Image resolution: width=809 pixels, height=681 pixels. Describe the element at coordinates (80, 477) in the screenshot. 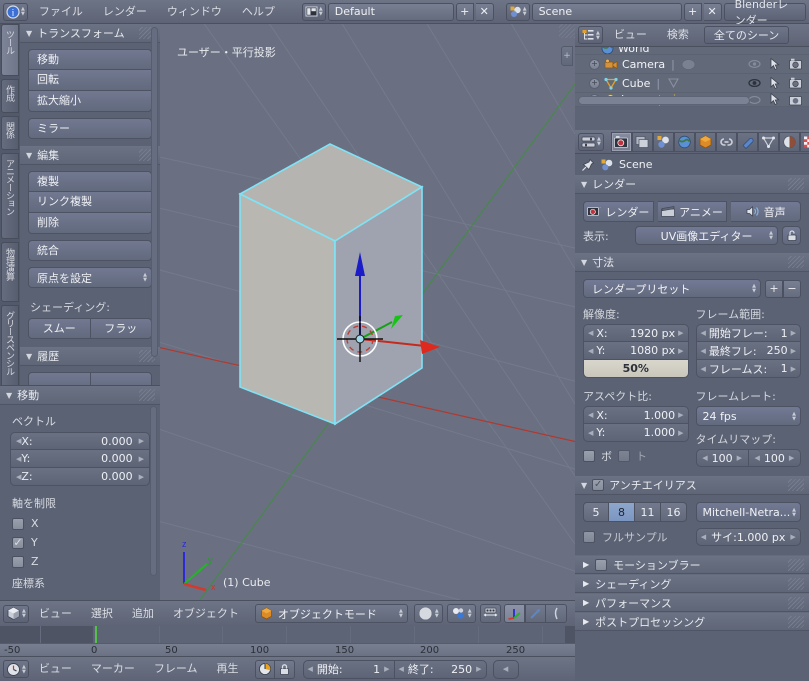

I see `vector-z-field: ◀ Z: 0.000 ▶` at that location.